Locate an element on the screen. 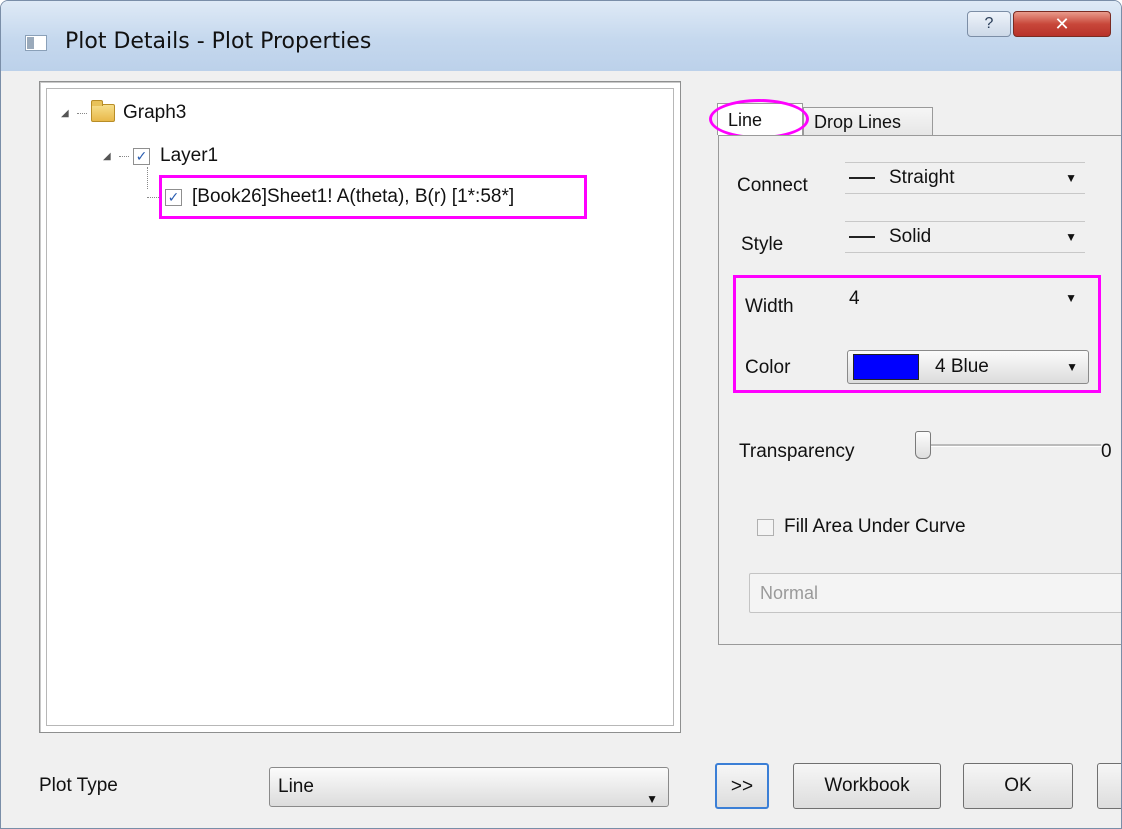  style-label: Style is located at coordinates (762, 244).